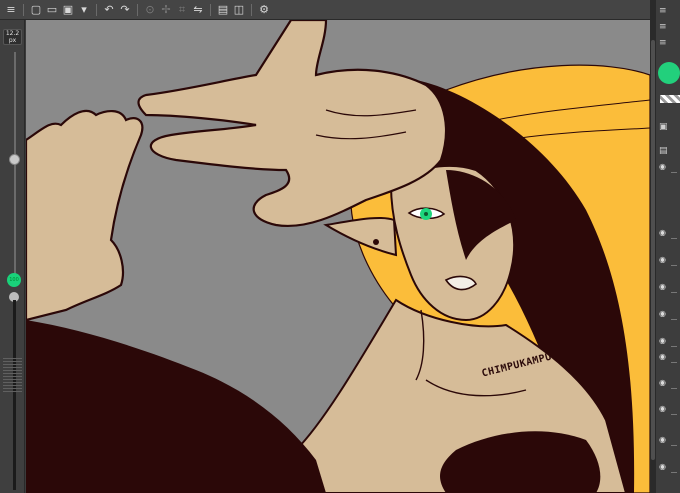  I want to click on top-toolbar: ≡ ▢ ▭ ▣ ▾ ↶ ↷ ⊙ ✢ ⌗ ⇋ ▤ ◫ ⚙, so click(326, 10).